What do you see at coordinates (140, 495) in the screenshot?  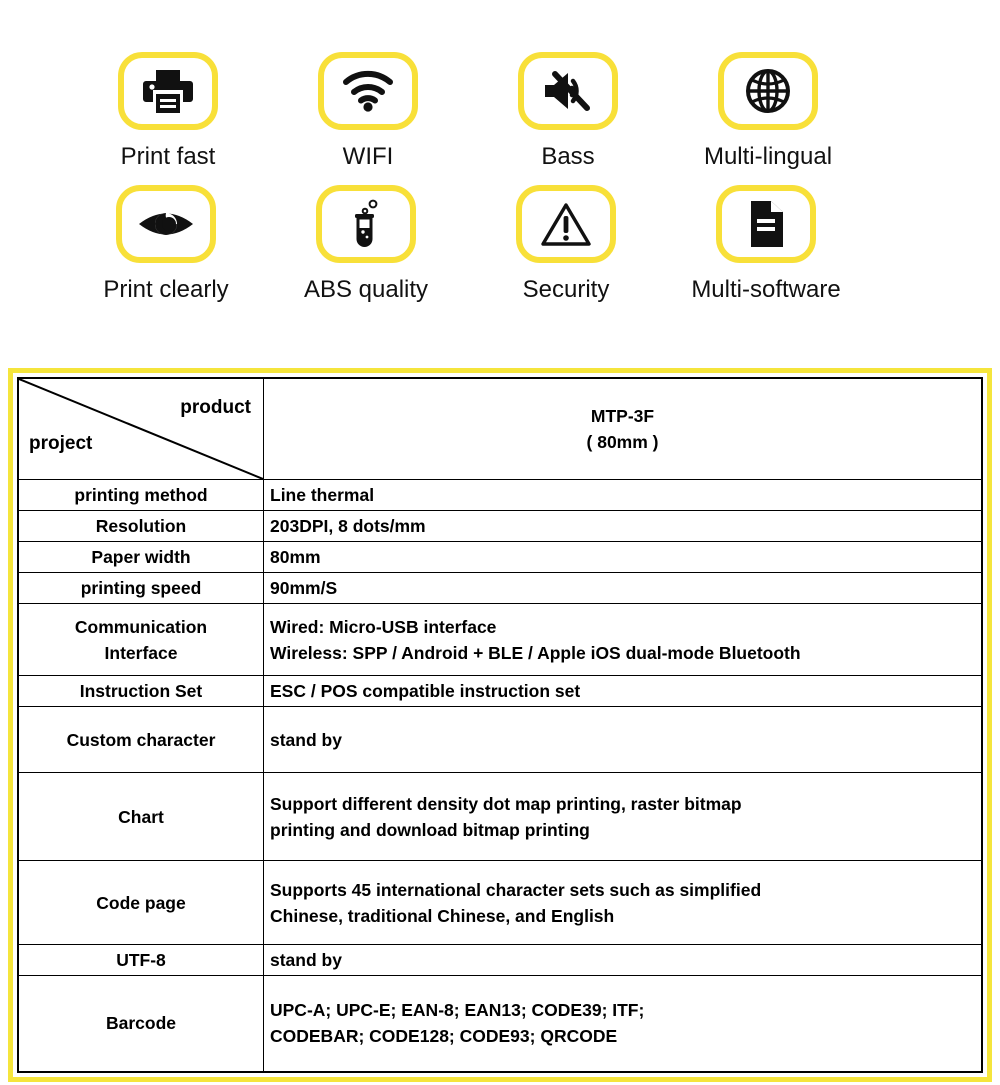 I see `row-label: printing method` at bounding box center [140, 495].